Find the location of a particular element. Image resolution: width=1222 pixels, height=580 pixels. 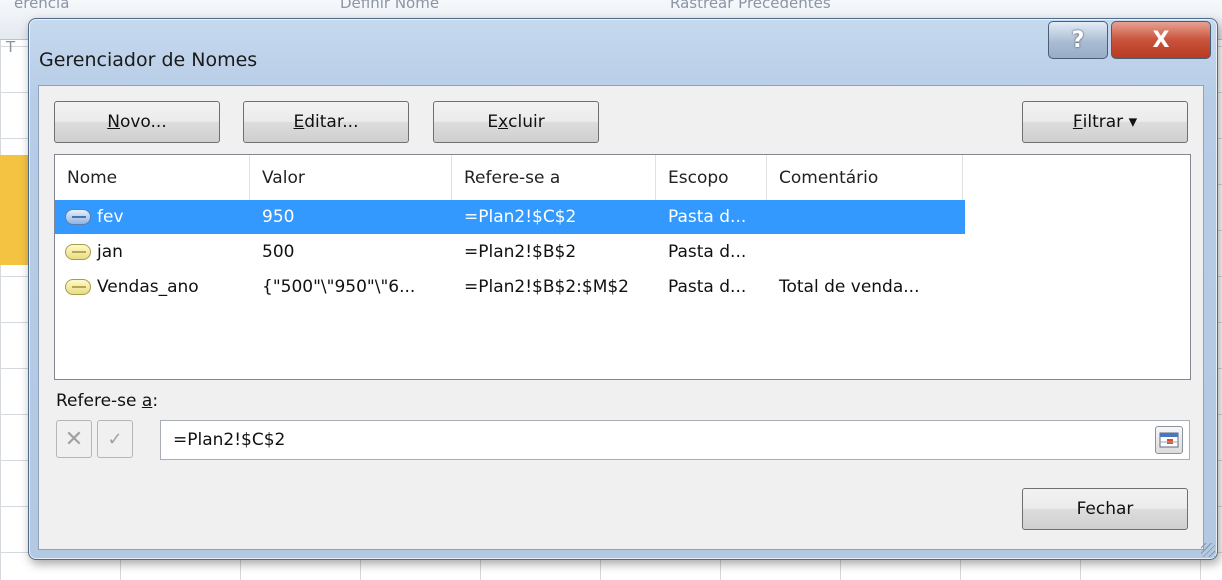

list-header: Nome Valor Refere-se a Escopo Comentário is located at coordinates (622, 178).